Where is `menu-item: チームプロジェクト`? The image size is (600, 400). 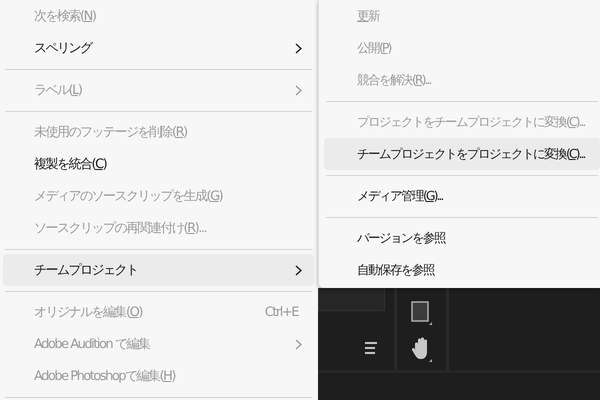
menu-item: チームプロジェクト is located at coordinates (158, 270).